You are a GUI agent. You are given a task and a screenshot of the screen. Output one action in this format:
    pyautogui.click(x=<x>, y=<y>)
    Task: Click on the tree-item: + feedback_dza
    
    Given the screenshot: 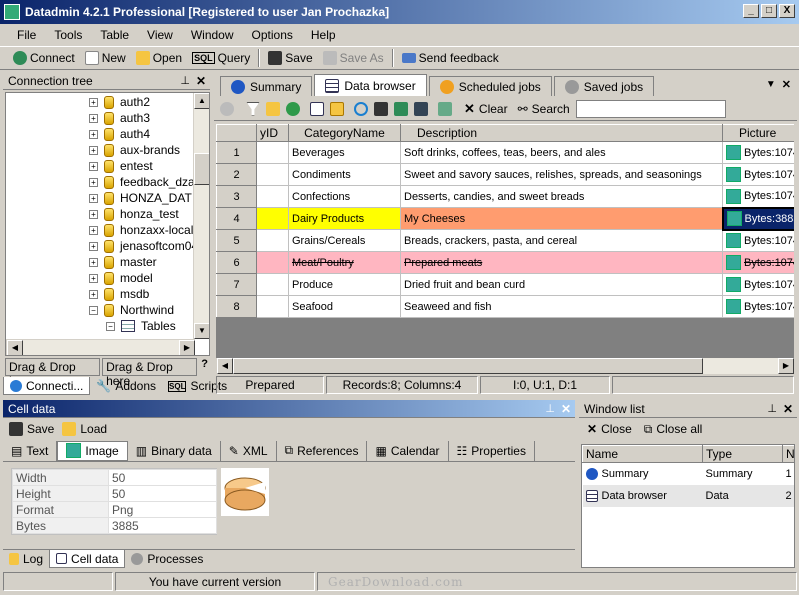 What is the action you would take?
    pyautogui.click(x=107, y=182)
    